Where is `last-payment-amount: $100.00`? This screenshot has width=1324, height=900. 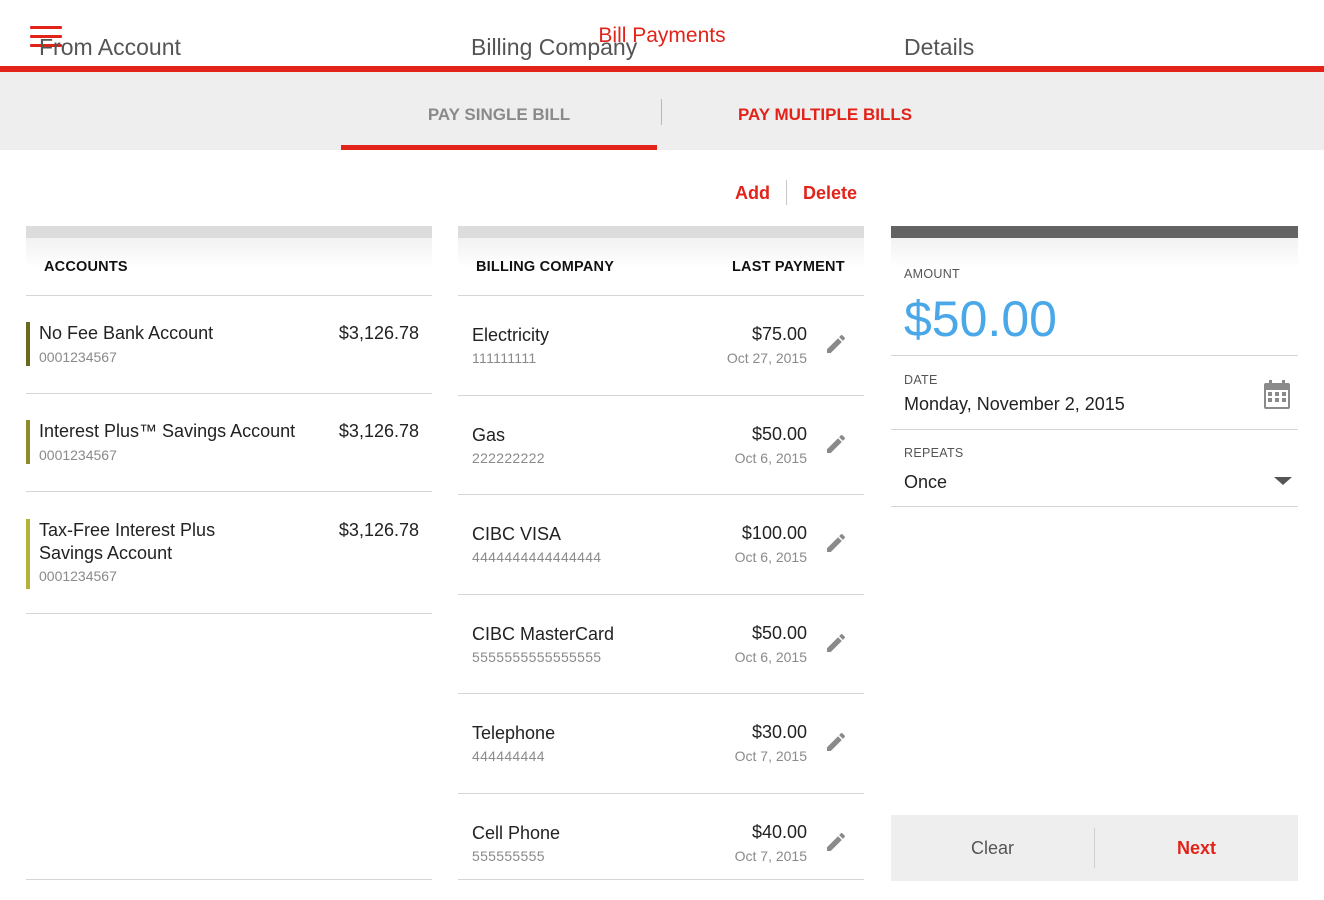 last-payment-amount: $100.00 is located at coordinates (774, 533).